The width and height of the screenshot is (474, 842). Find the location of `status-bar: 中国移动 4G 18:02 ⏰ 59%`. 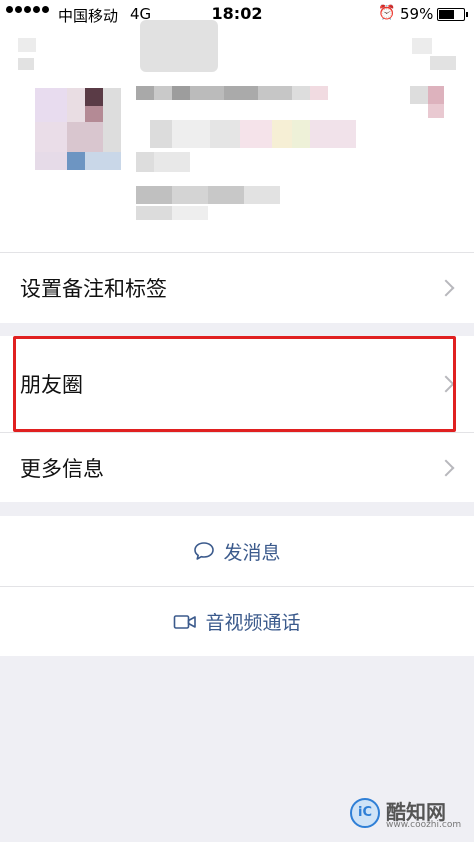

status-bar: 中国移动 4G 18:02 ⏰ 59% is located at coordinates (237, 14).